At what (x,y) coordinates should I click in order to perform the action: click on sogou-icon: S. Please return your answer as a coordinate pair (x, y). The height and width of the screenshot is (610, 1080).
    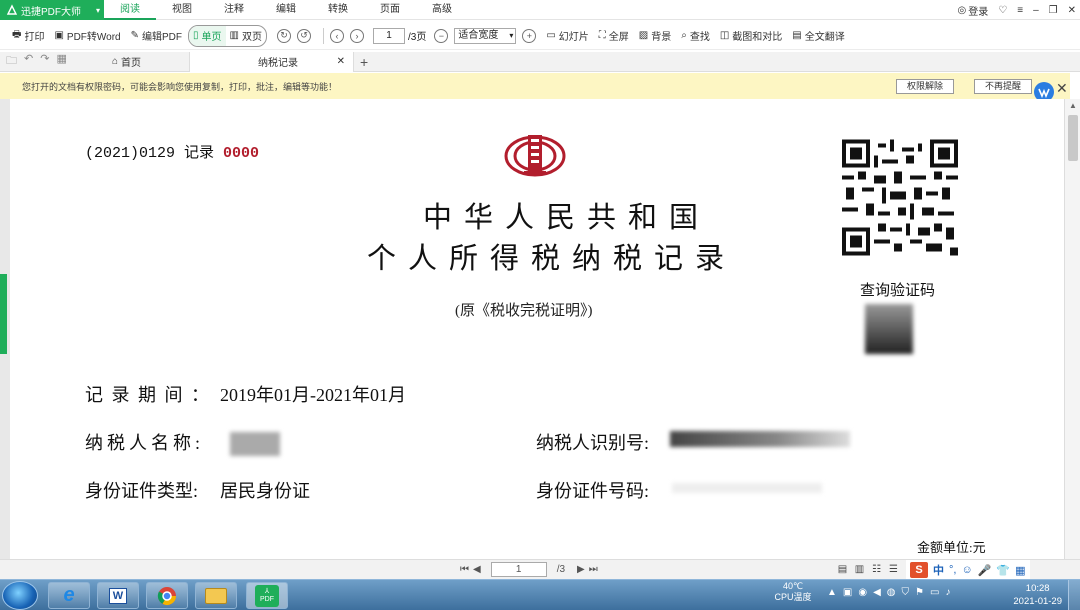
    Looking at the image, I should click on (919, 570).